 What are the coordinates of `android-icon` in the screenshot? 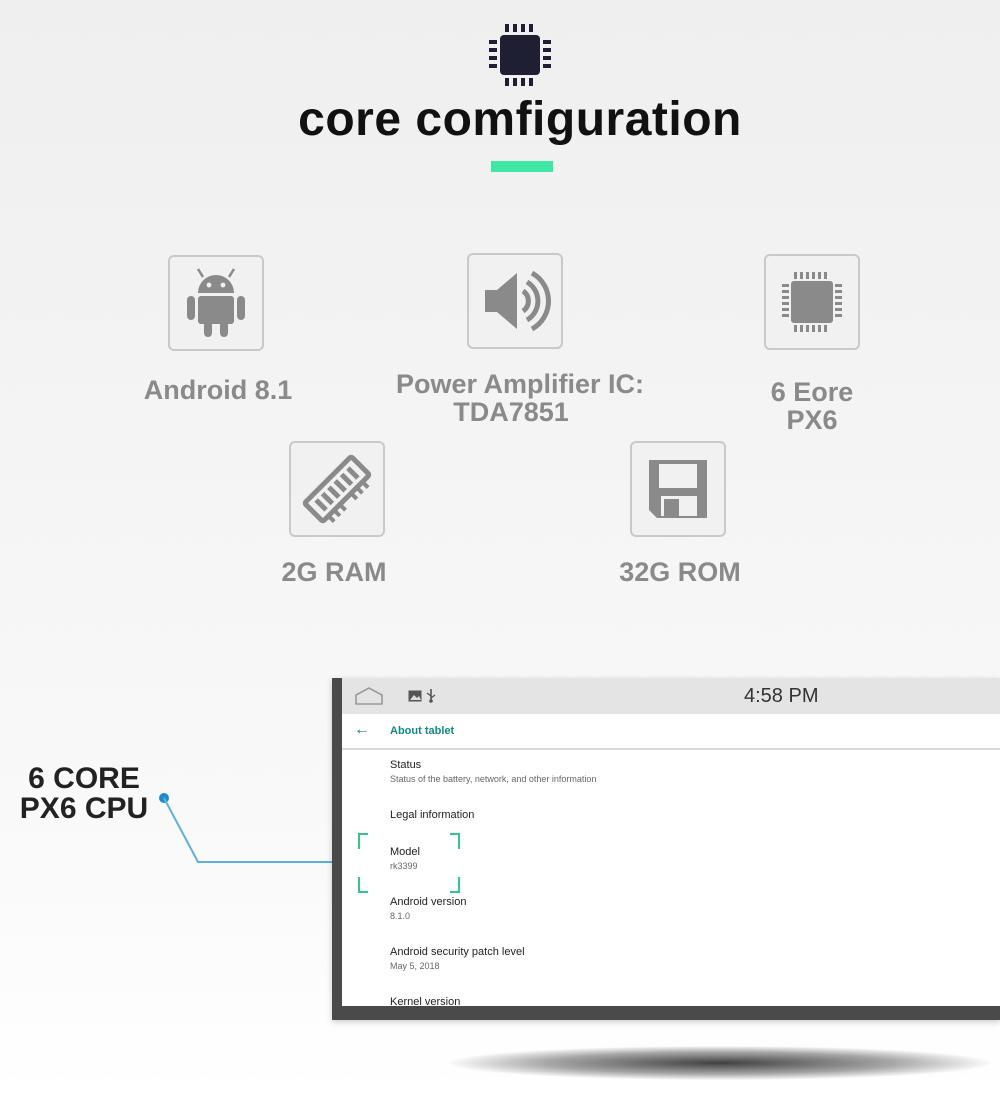 It's located at (216, 302).